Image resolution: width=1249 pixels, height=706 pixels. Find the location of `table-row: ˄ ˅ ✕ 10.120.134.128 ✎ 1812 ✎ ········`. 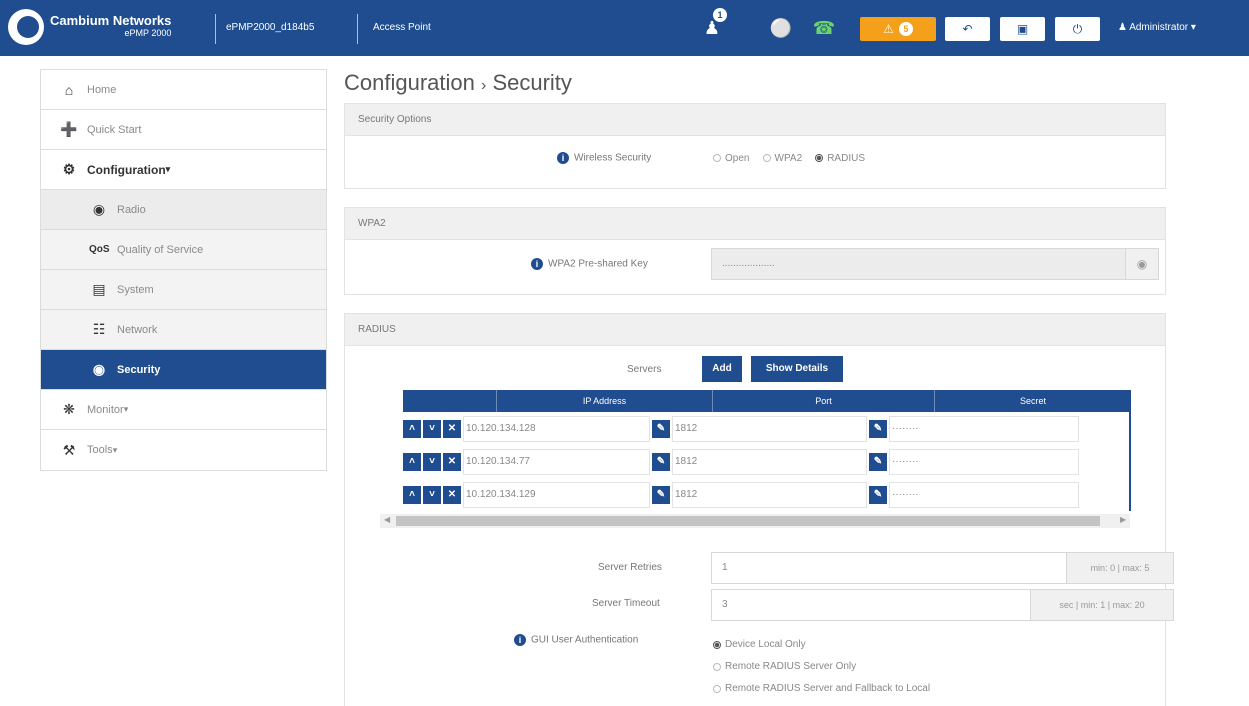

table-row: ˄ ˅ ✕ 10.120.134.128 ✎ 1812 ✎ ········ is located at coordinates (767, 428).